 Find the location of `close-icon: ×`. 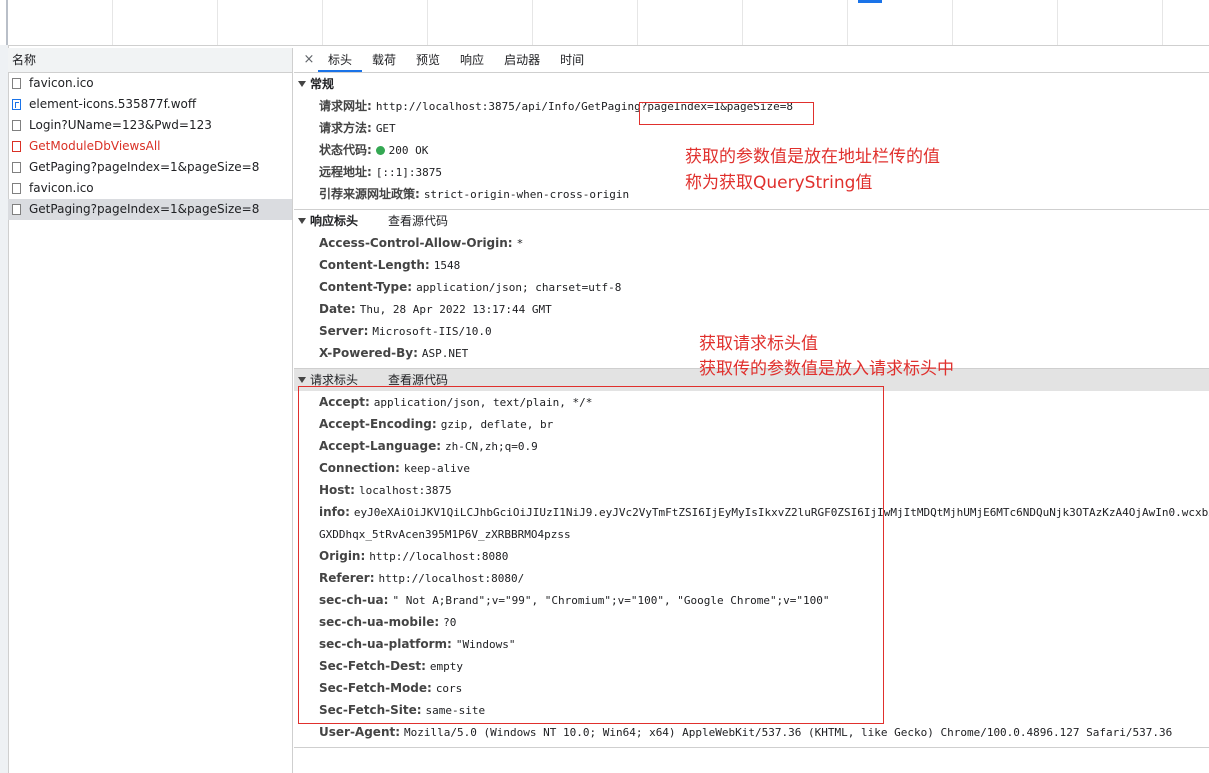

close-icon: × is located at coordinates (309, 60).